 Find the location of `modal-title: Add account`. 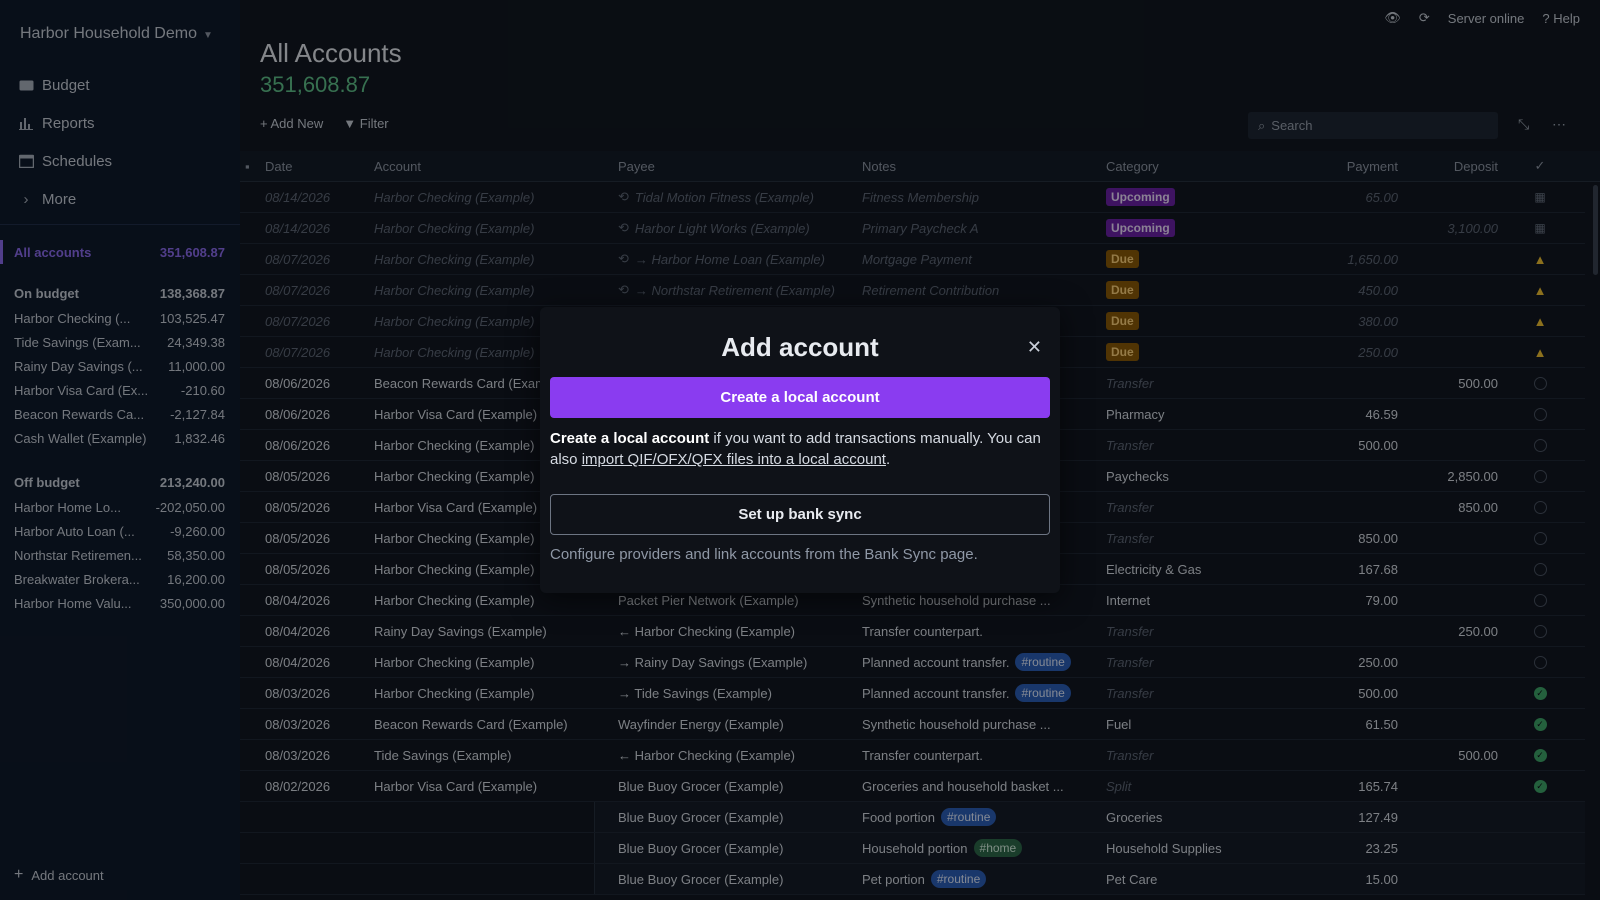

modal-title: Add account is located at coordinates (800, 347).